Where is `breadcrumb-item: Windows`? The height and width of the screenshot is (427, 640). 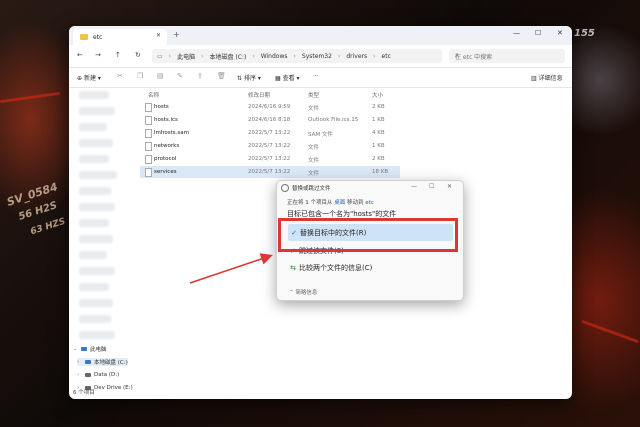
breadcrumb-item: Windows is located at coordinates (274, 56).